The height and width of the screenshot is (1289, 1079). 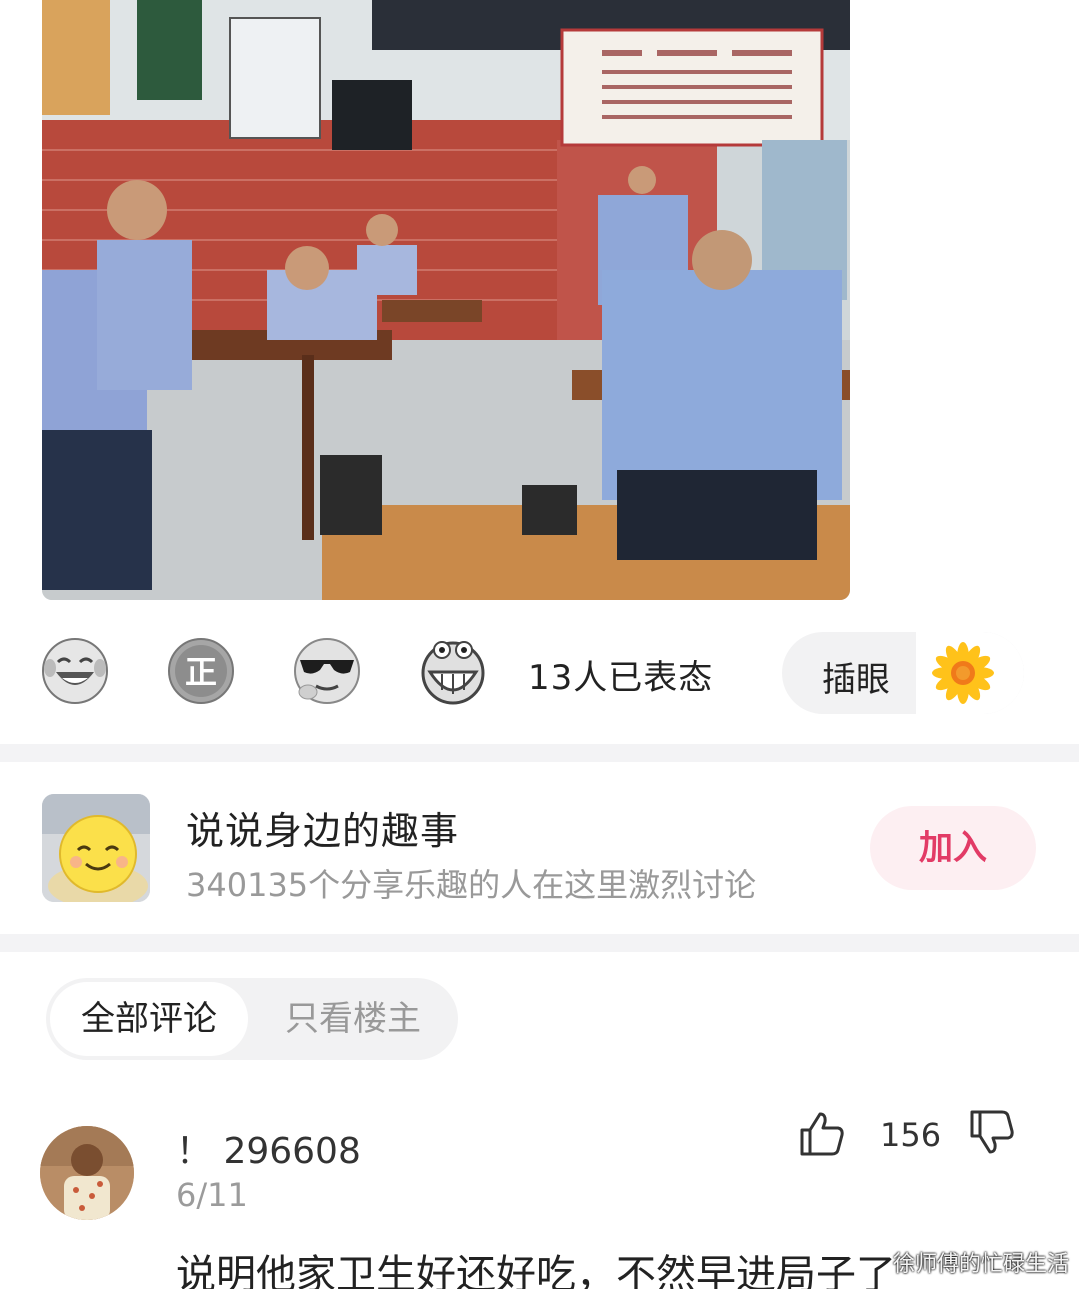 What do you see at coordinates (953, 848) in the screenshot?
I see `join-button: 加入` at bounding box center [953, 848].